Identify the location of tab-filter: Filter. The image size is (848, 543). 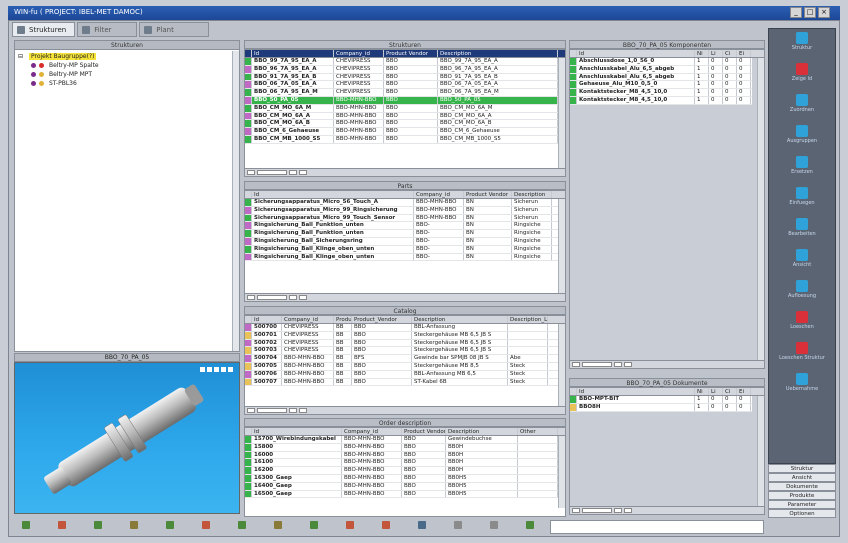
(107, 29).